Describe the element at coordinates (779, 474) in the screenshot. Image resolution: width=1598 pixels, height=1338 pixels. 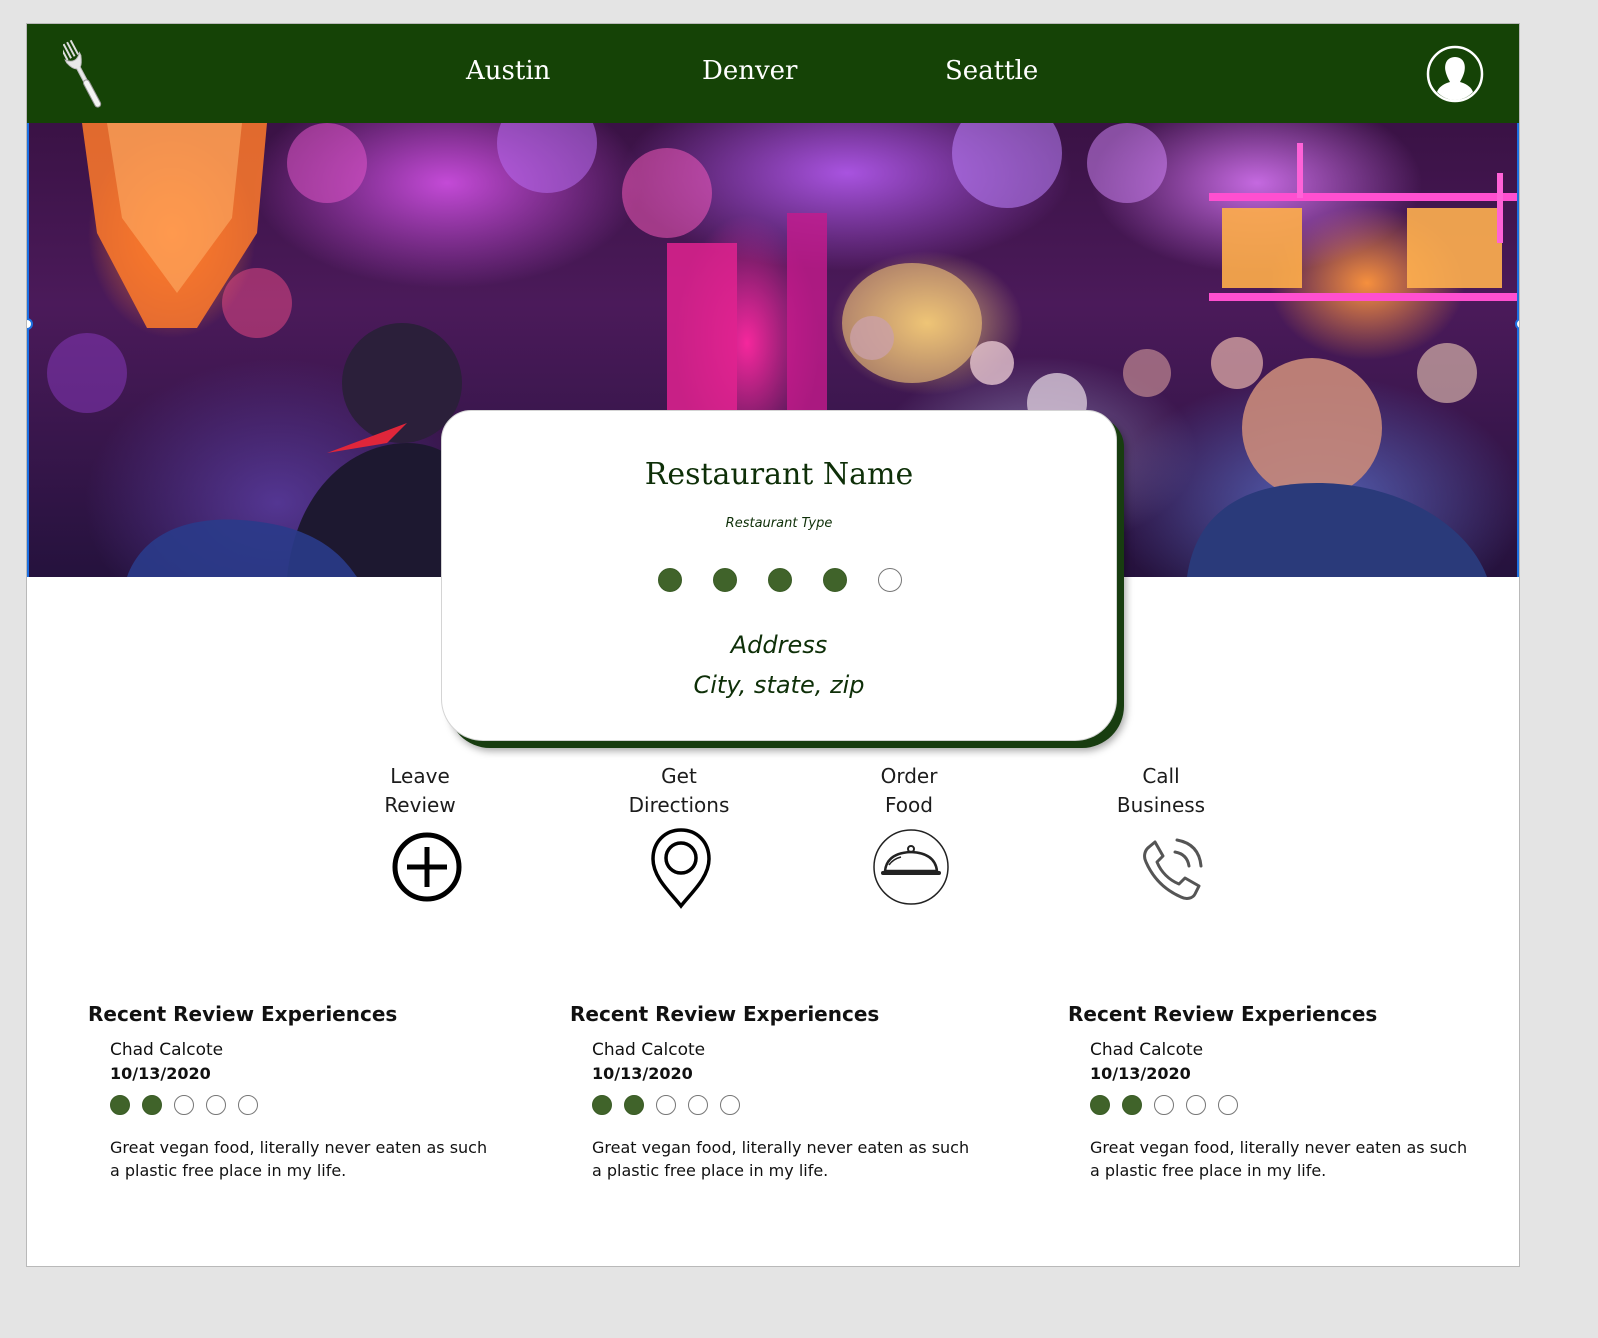
I see `restaurant-name: Restaurant Name` at that location.